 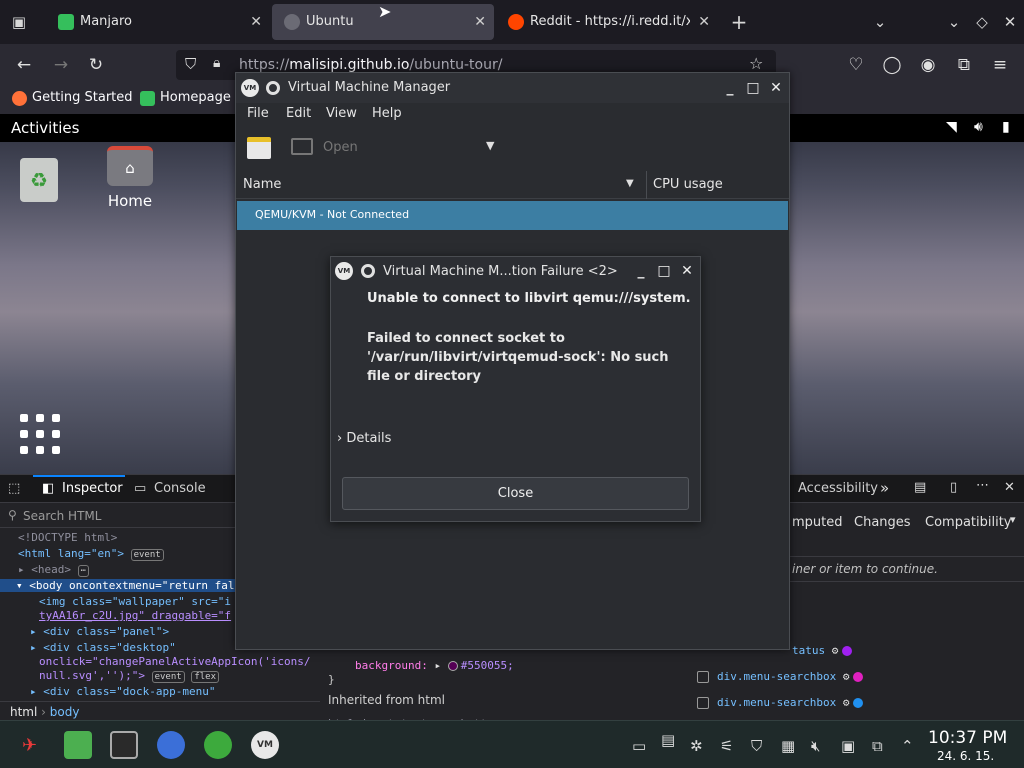 I want to click on details-expander: › Details, so click(x=364, y=438).